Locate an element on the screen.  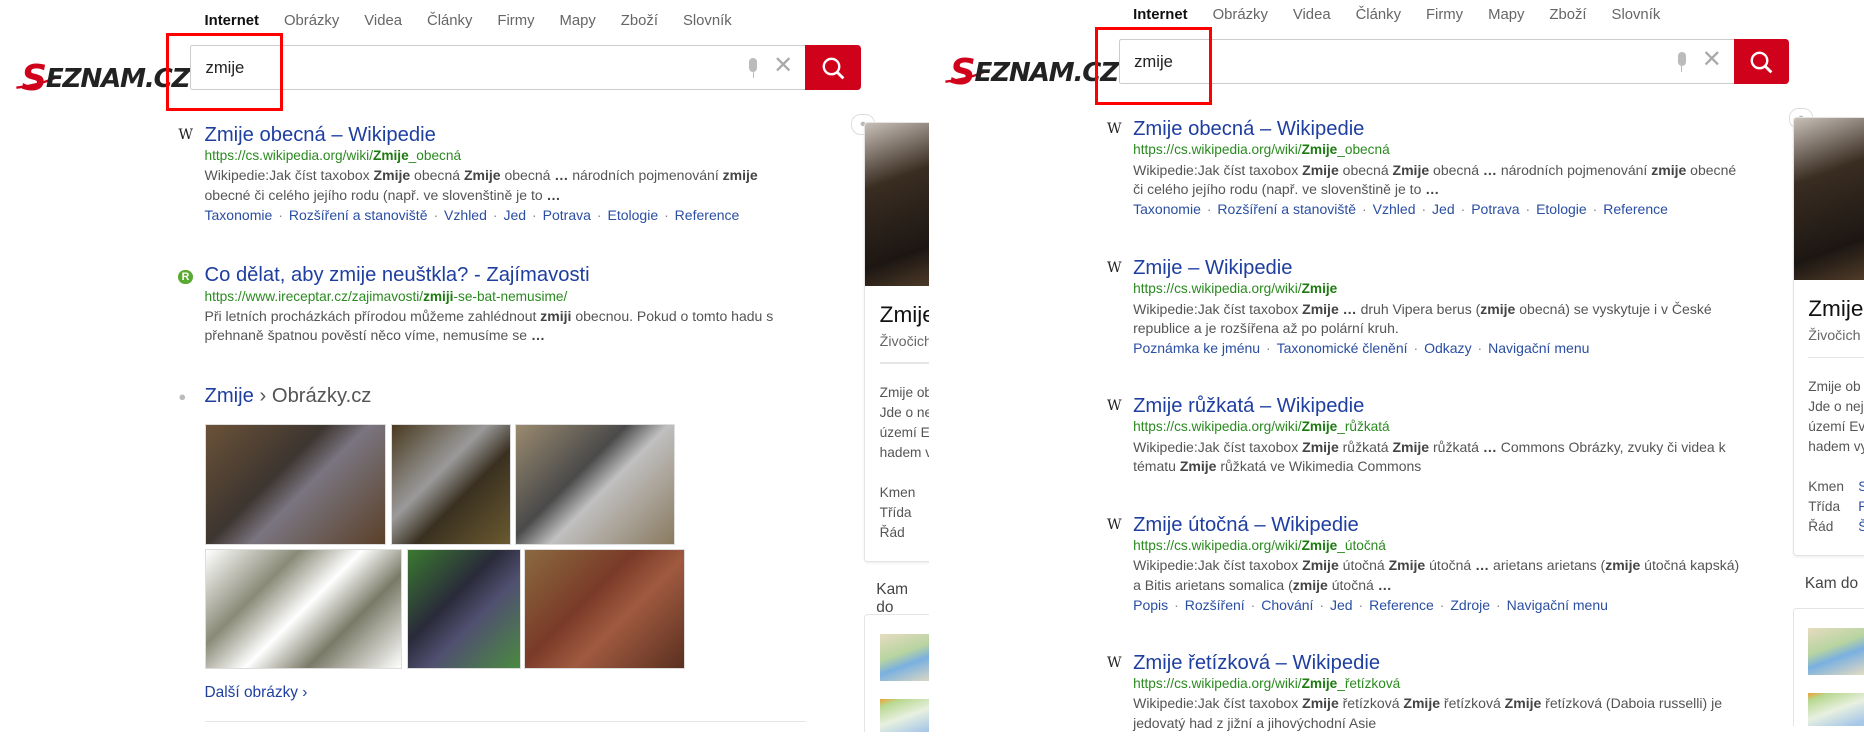
result-title-link: Zmije růžkatá – Wikipedie is located at coordinates (1441, 406).